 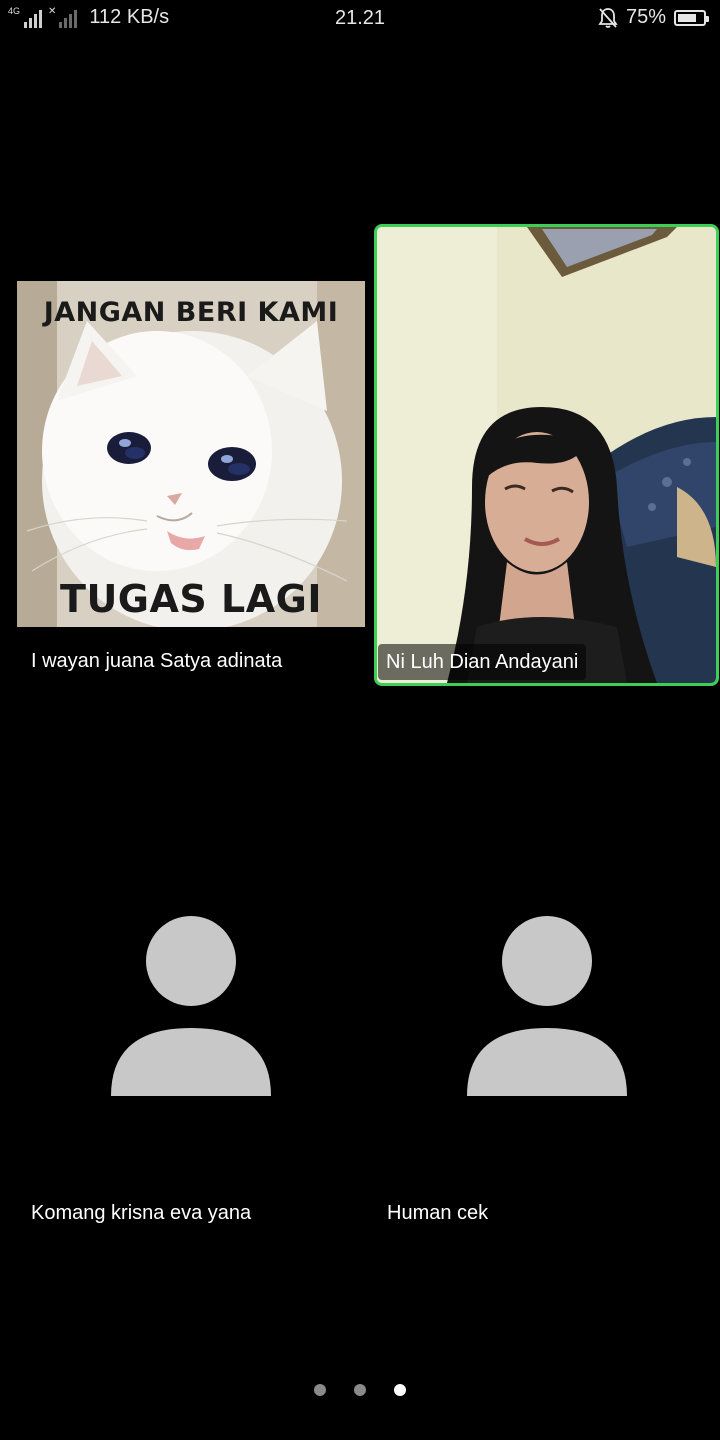 I want to click on bell-off-icon, so click(x=608, y=17).